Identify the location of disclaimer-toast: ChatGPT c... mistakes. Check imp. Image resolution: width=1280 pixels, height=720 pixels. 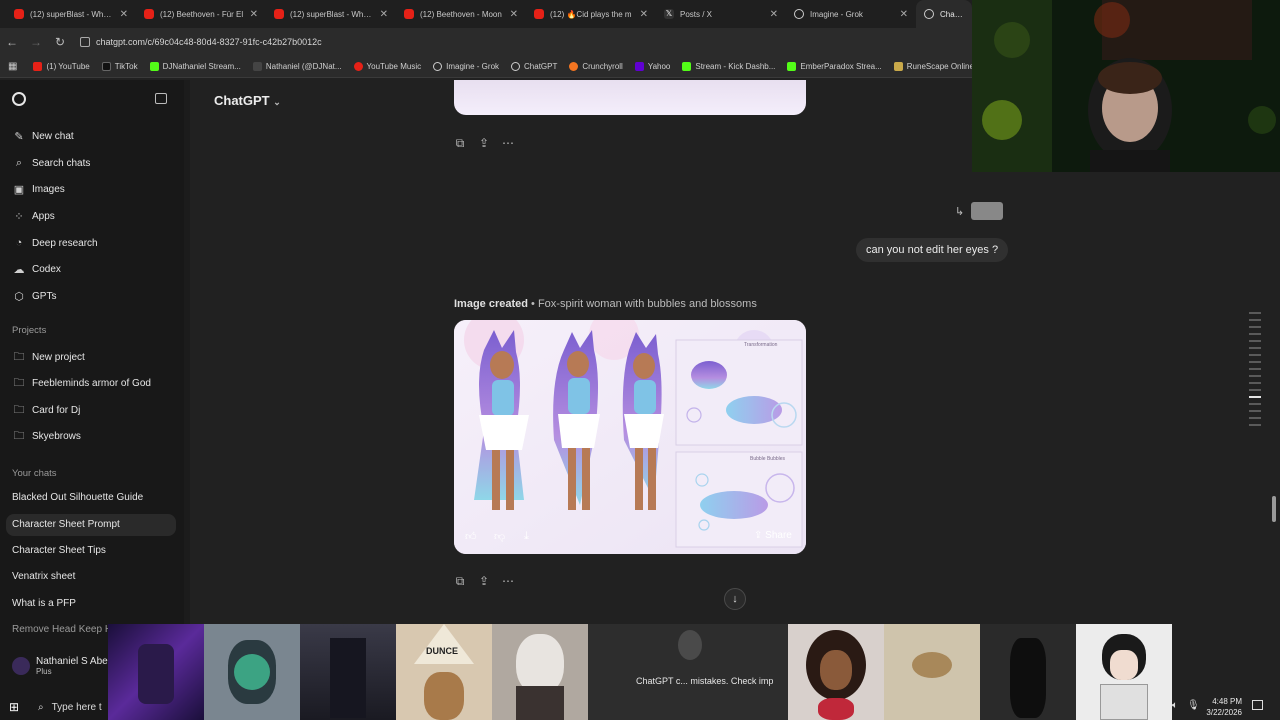
(705, 681).